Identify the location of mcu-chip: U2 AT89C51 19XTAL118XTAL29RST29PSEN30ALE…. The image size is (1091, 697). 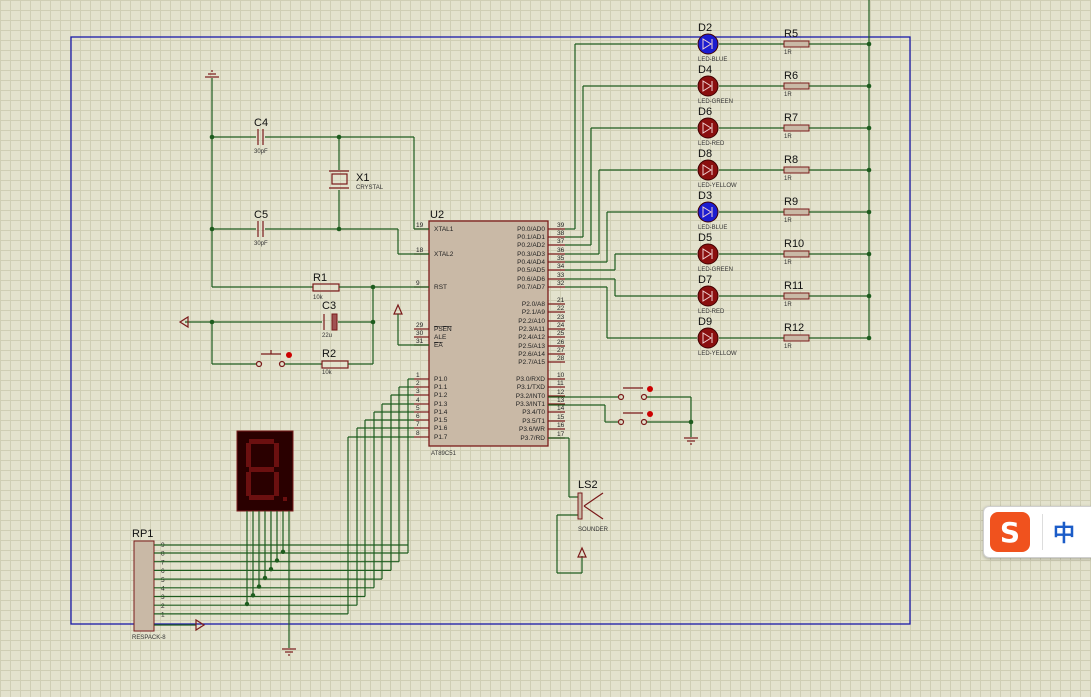
(489, 333).